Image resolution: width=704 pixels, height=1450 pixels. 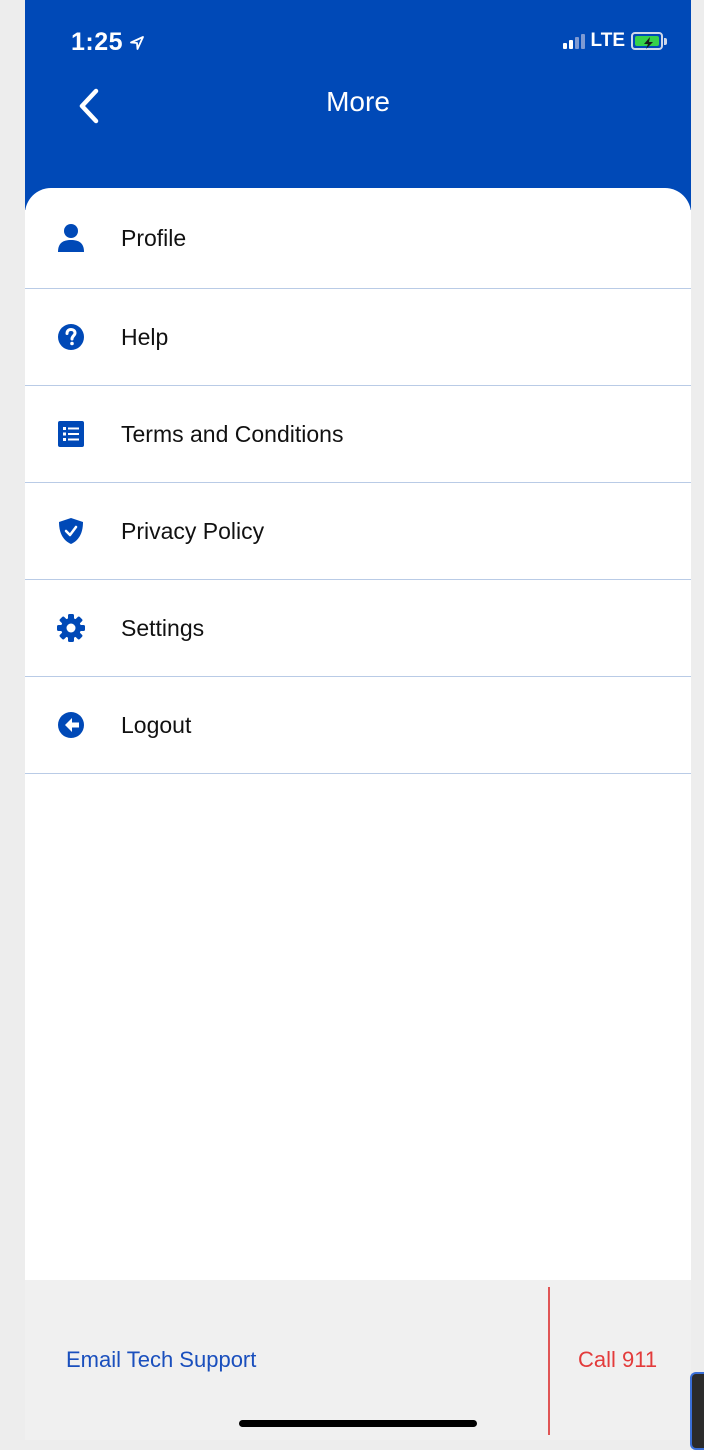 I want to click on menu-item-label: Help, so click(x=145, y=336).